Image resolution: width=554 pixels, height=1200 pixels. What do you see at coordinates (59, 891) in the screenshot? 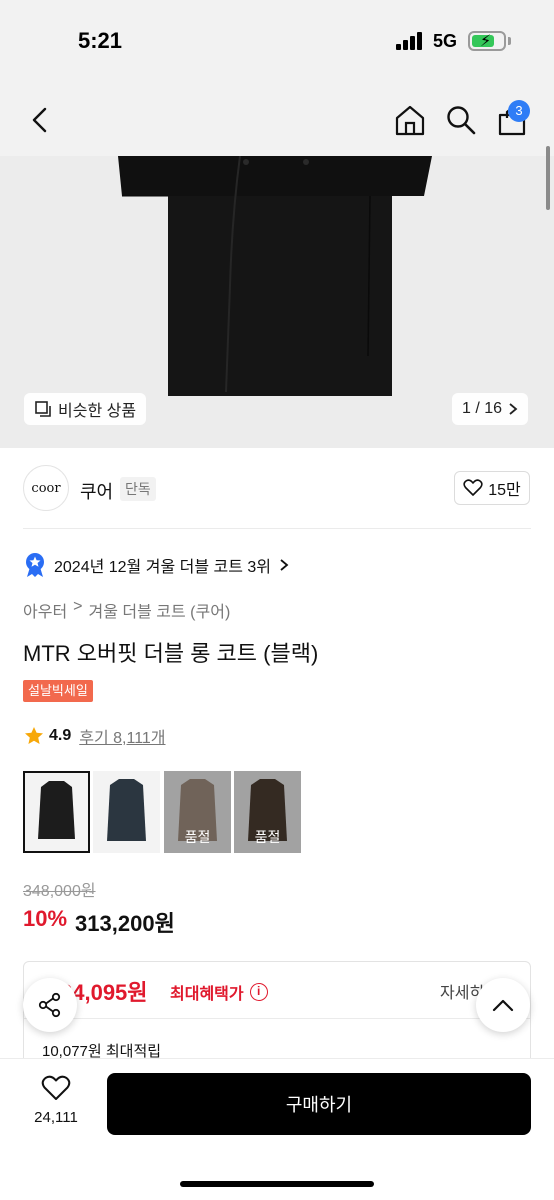
I see `original-price: 348,000원` at bounding box center [59, 891].